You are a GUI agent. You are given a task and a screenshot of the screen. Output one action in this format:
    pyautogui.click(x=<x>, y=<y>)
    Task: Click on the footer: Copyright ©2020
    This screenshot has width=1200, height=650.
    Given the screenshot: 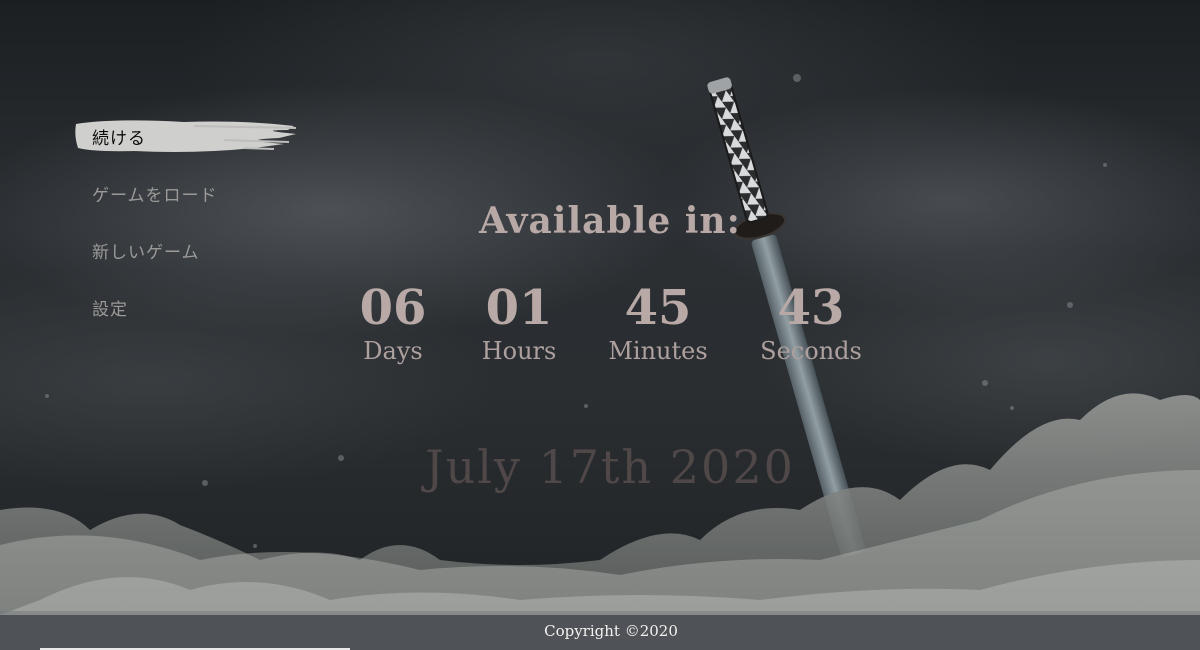 What is the action you would take?
    pyautogui.click(x=600, y=630)
    